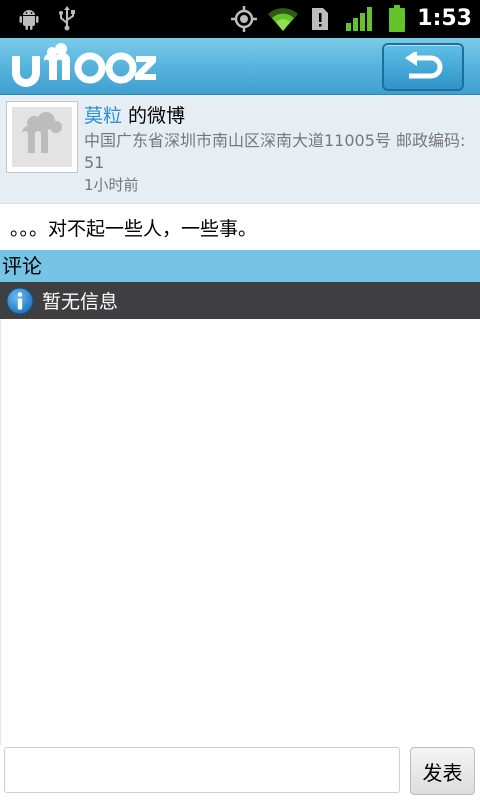  I want to click on status-bar: 1:53, so click(240, 19).